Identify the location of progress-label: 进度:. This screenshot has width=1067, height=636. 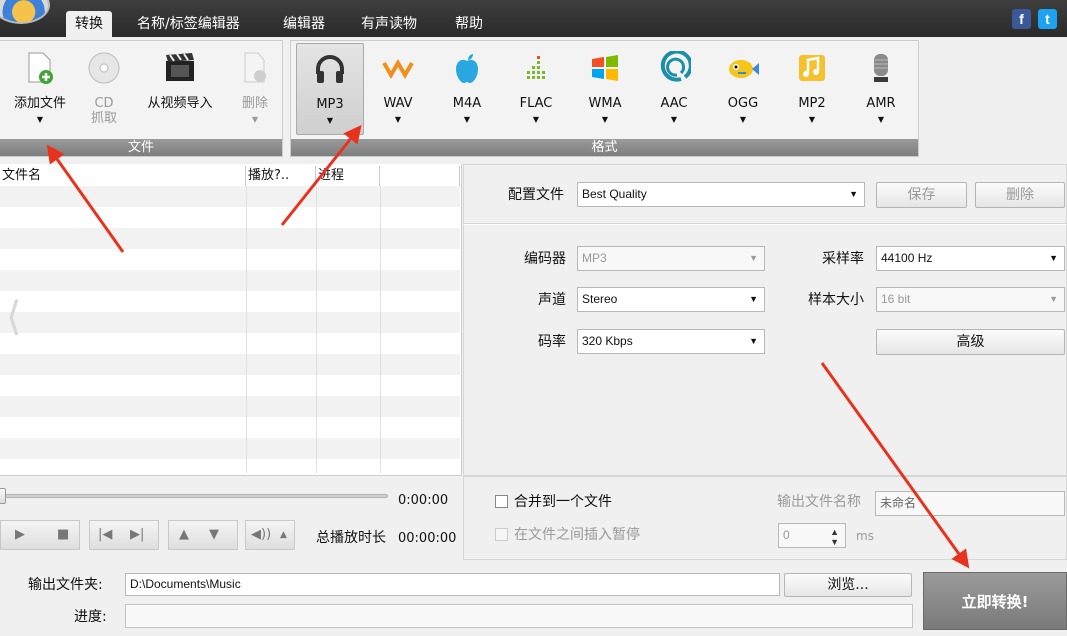
(90, 617).